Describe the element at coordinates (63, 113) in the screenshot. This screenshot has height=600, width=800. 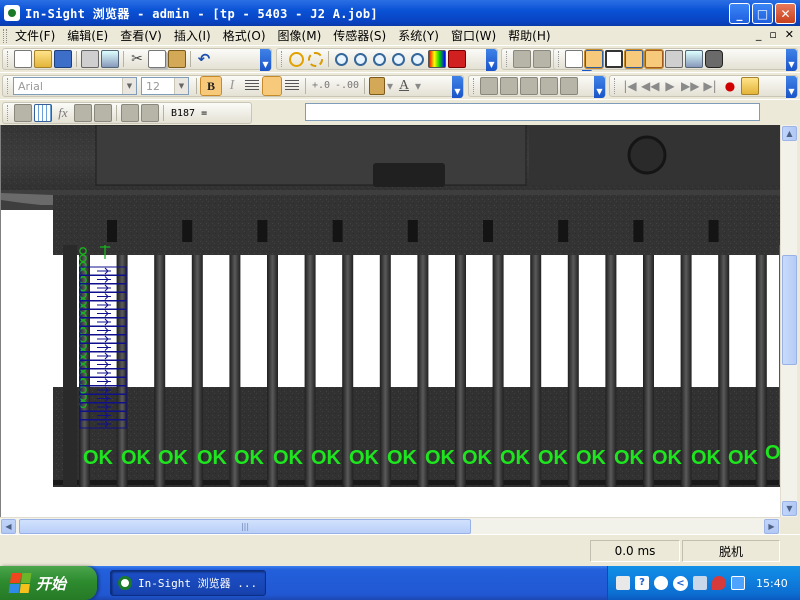
I see `insert-function-button: fx` at that location.